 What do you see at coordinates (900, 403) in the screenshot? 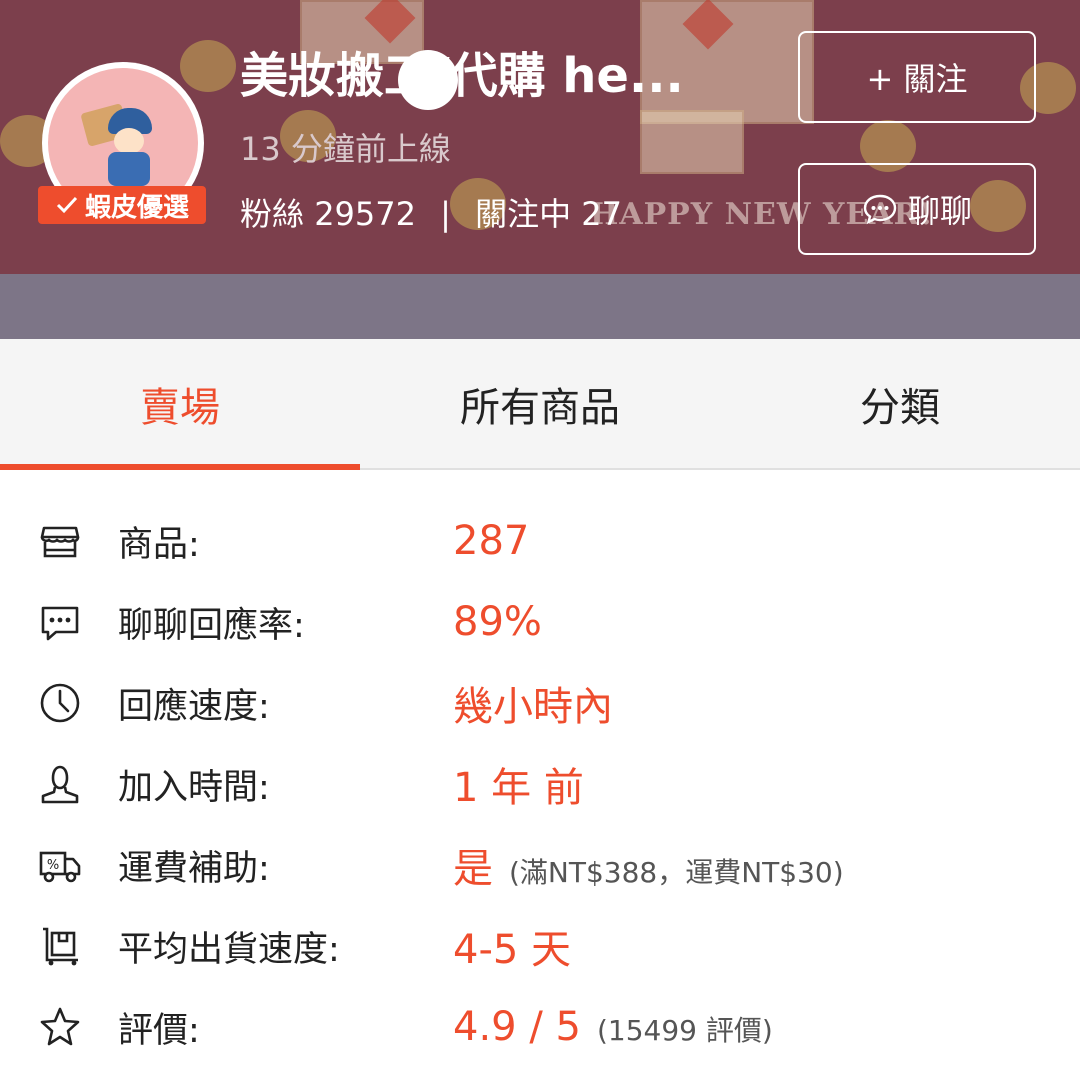
I see `tab-categories: 分類` at bounding box center [900, 403].